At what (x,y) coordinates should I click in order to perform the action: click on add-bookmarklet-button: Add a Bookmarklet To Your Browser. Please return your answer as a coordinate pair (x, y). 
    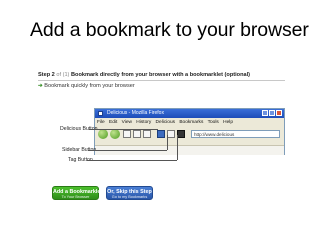
    Looking at the image, I should click on (77, 193).